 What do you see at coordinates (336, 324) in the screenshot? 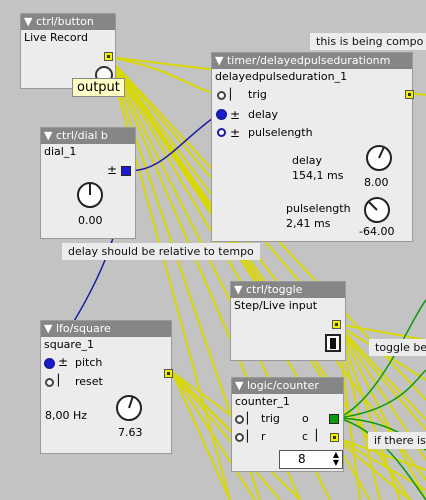
I see `toggle-output-port` at bounding box center [336, 324].